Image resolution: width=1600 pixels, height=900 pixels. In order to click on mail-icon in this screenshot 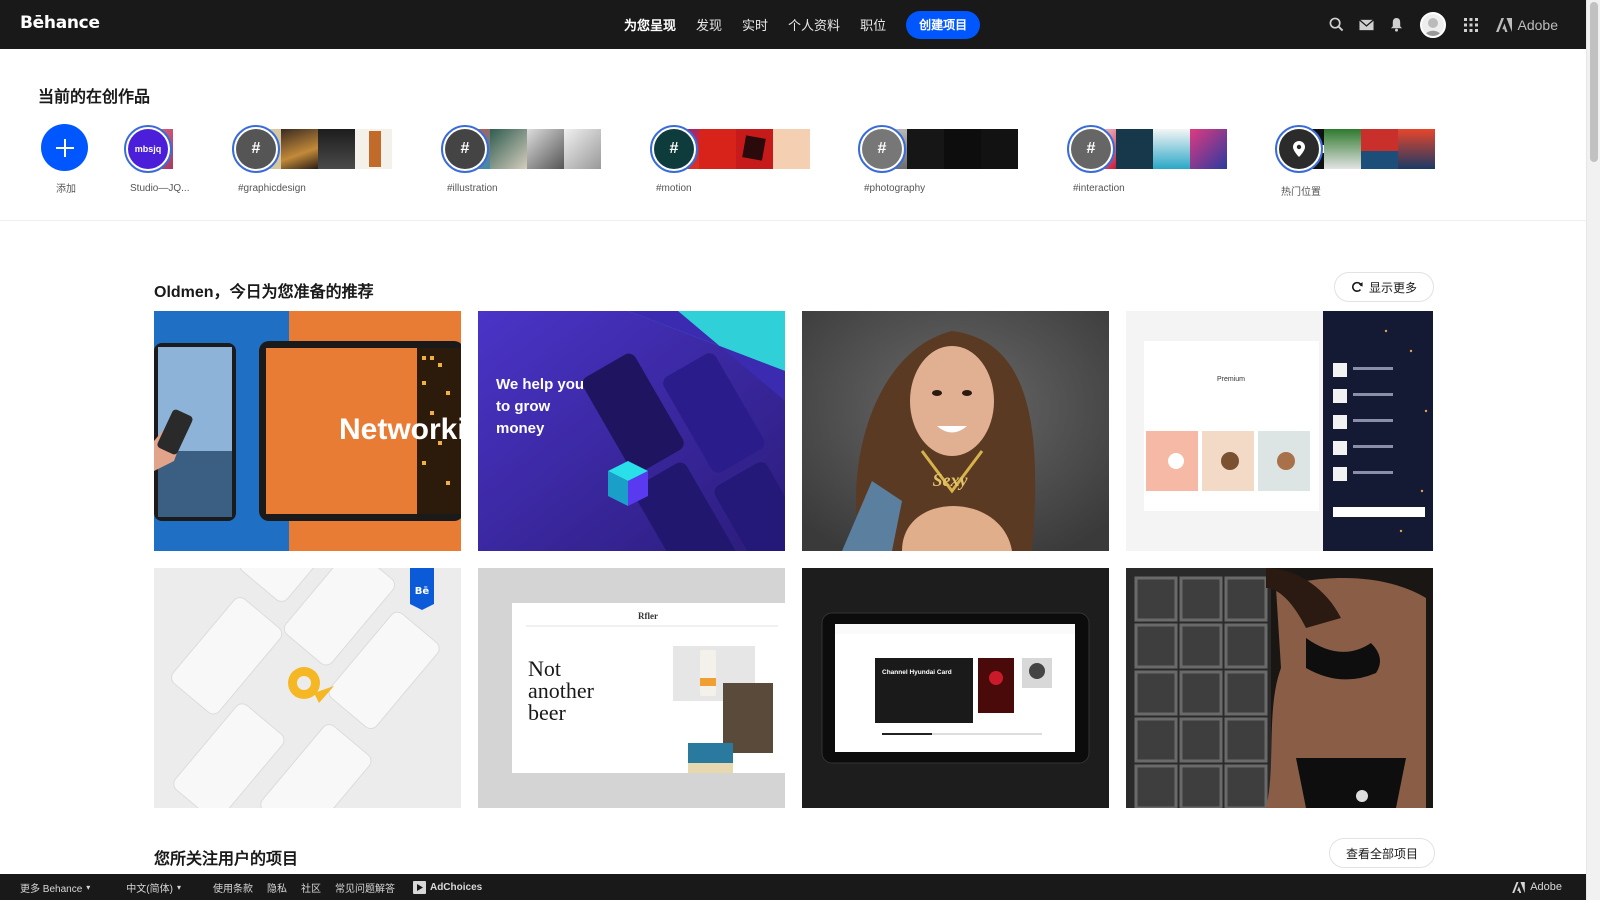, I will do `click(1367, 25)`.